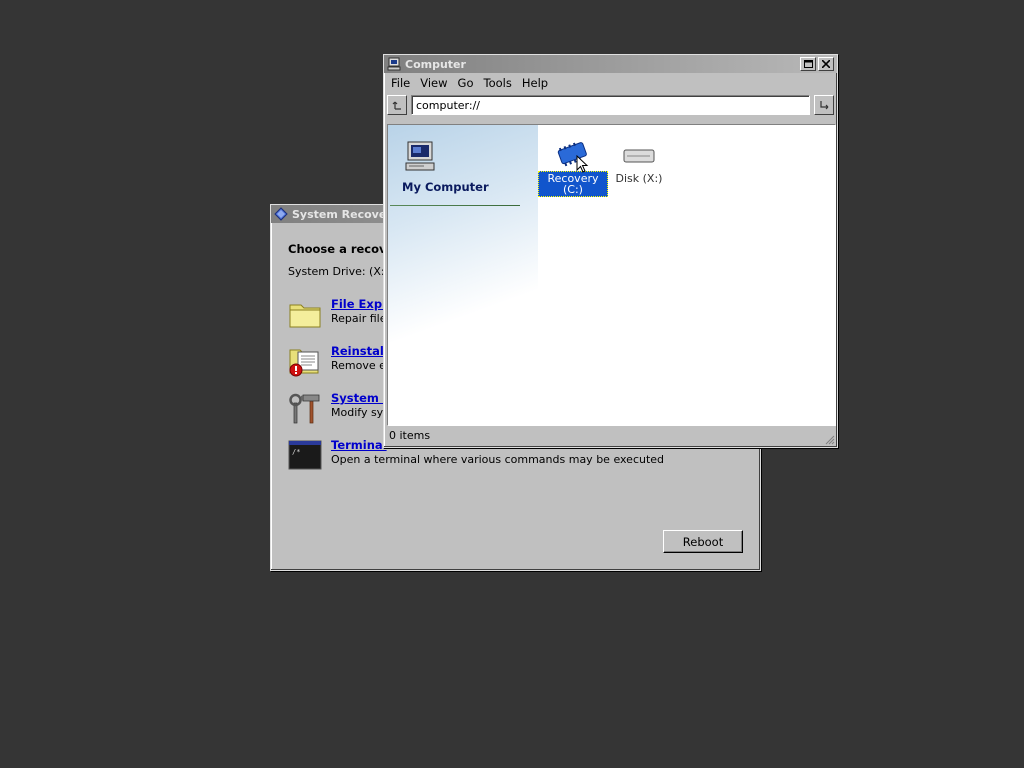 The height and width of the screenshot is (768, 1024). I want to click on address-input: computer://, so click(610, 105).